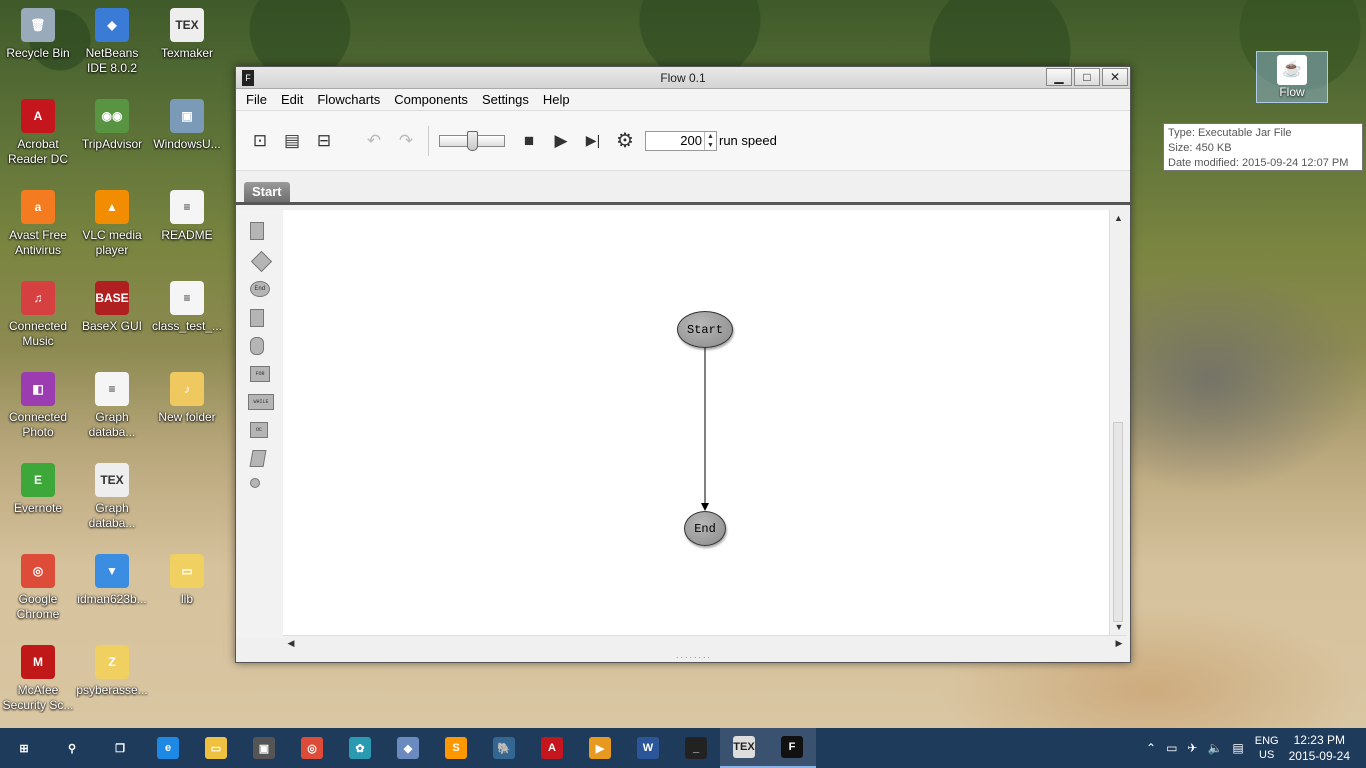 This screenshot has width=1366, height=768. What do you see at coordinates (1059, 77) in the screenshot?
I see `minimize-button: ▁` at bounding box center [1059, 77].